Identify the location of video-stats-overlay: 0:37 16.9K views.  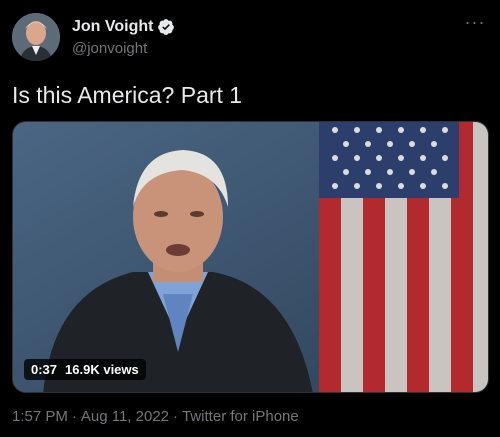
(85, 369).